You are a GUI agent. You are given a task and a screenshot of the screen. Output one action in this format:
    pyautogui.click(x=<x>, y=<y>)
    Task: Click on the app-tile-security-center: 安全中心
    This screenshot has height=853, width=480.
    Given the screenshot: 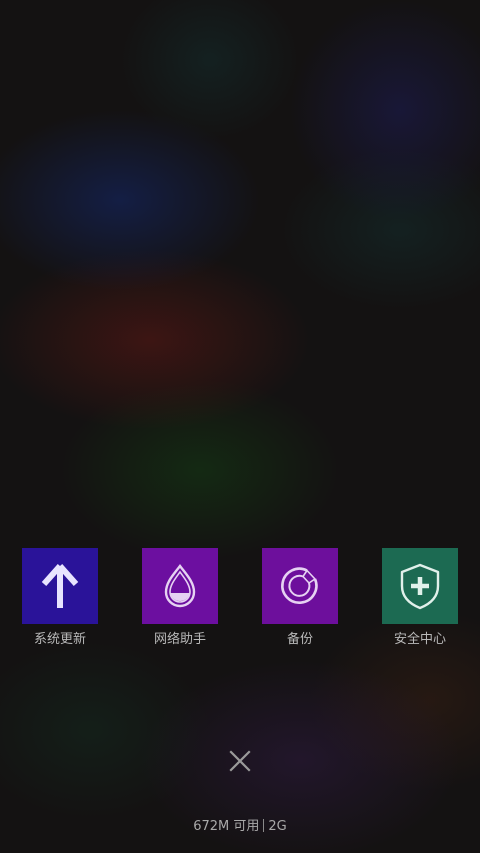 What is the action you would take?
    pyautogui.click(x=420, y=603)
    